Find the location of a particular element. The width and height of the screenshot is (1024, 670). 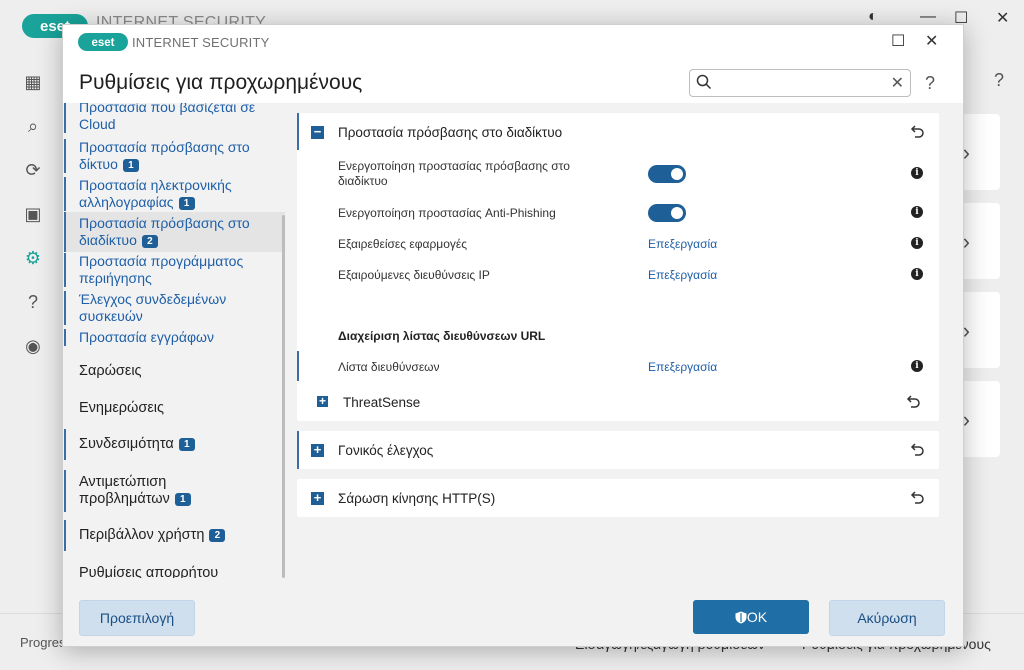

nav-item-label: Συνδεσιμότητα is located at coordinates (126, 444).